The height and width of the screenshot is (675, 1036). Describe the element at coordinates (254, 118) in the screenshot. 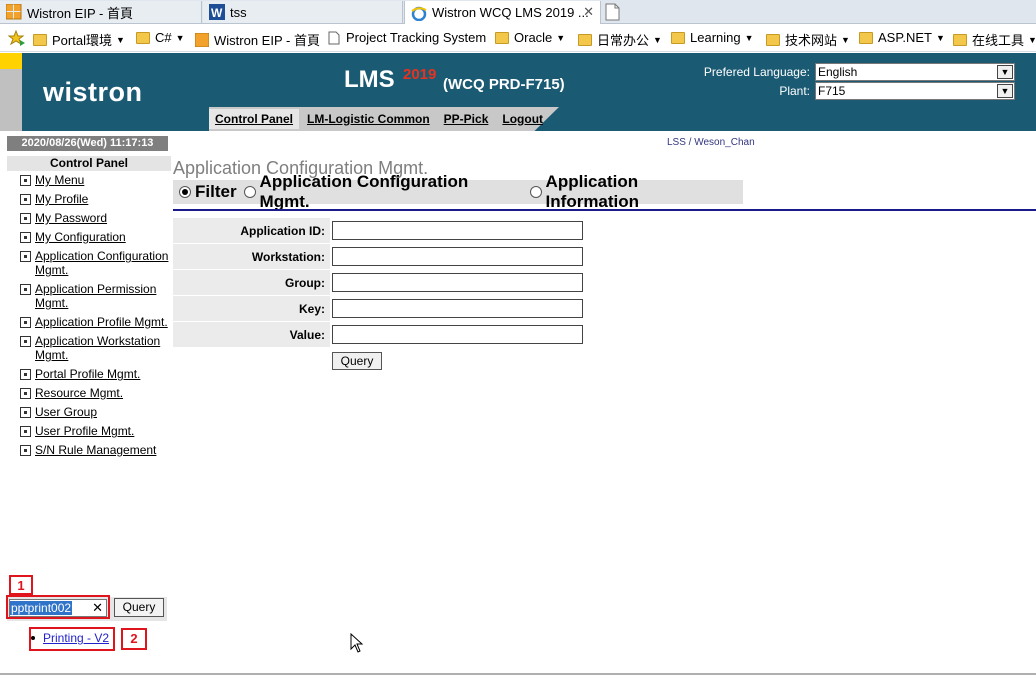

I see `nav-control-panel: Control Panel` at that location.